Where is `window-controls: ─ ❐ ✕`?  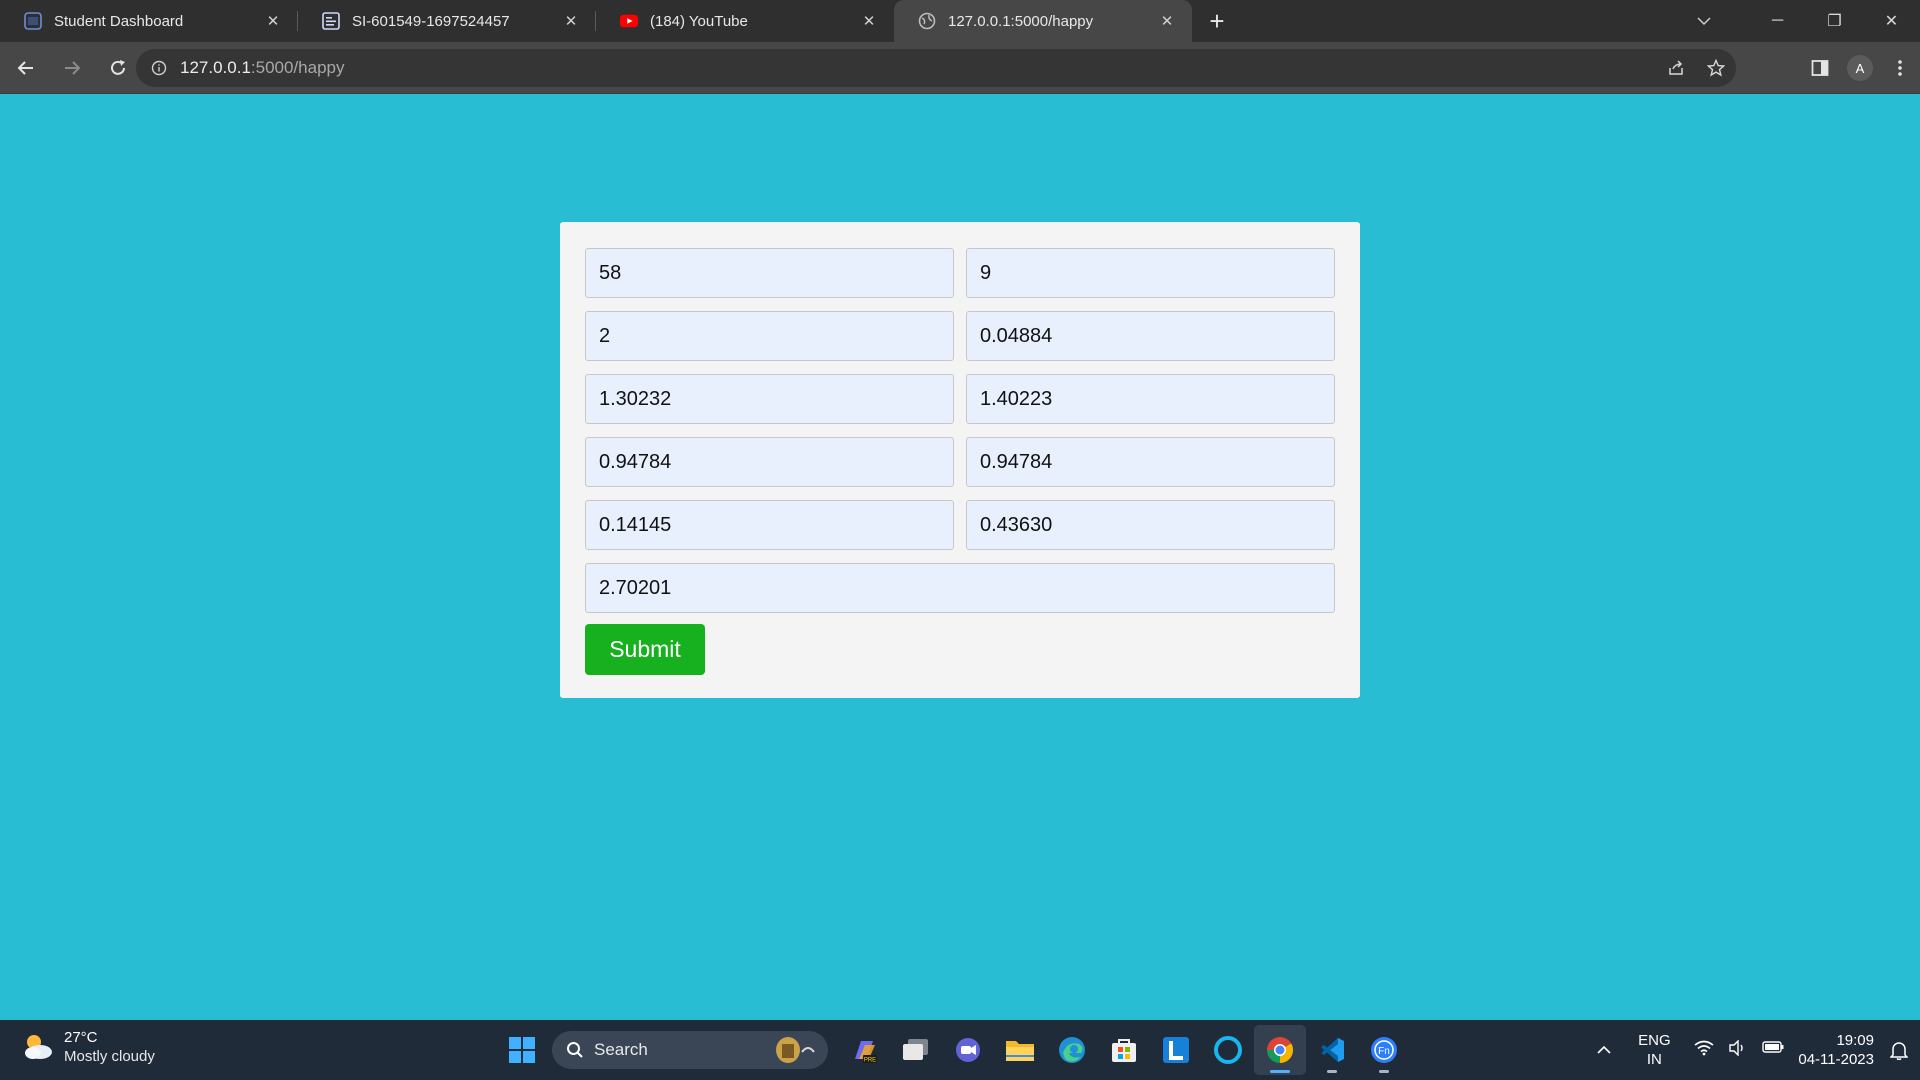 window-controls: ─ ❐ ✕ is located at coordinates (1834, 21).